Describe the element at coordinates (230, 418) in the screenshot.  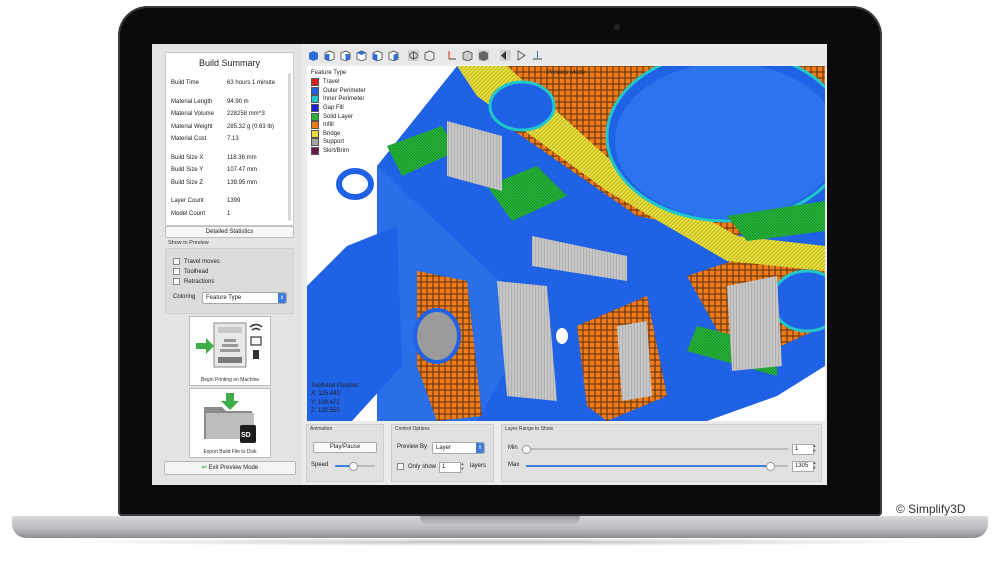
I see `folder-icon` at that location.